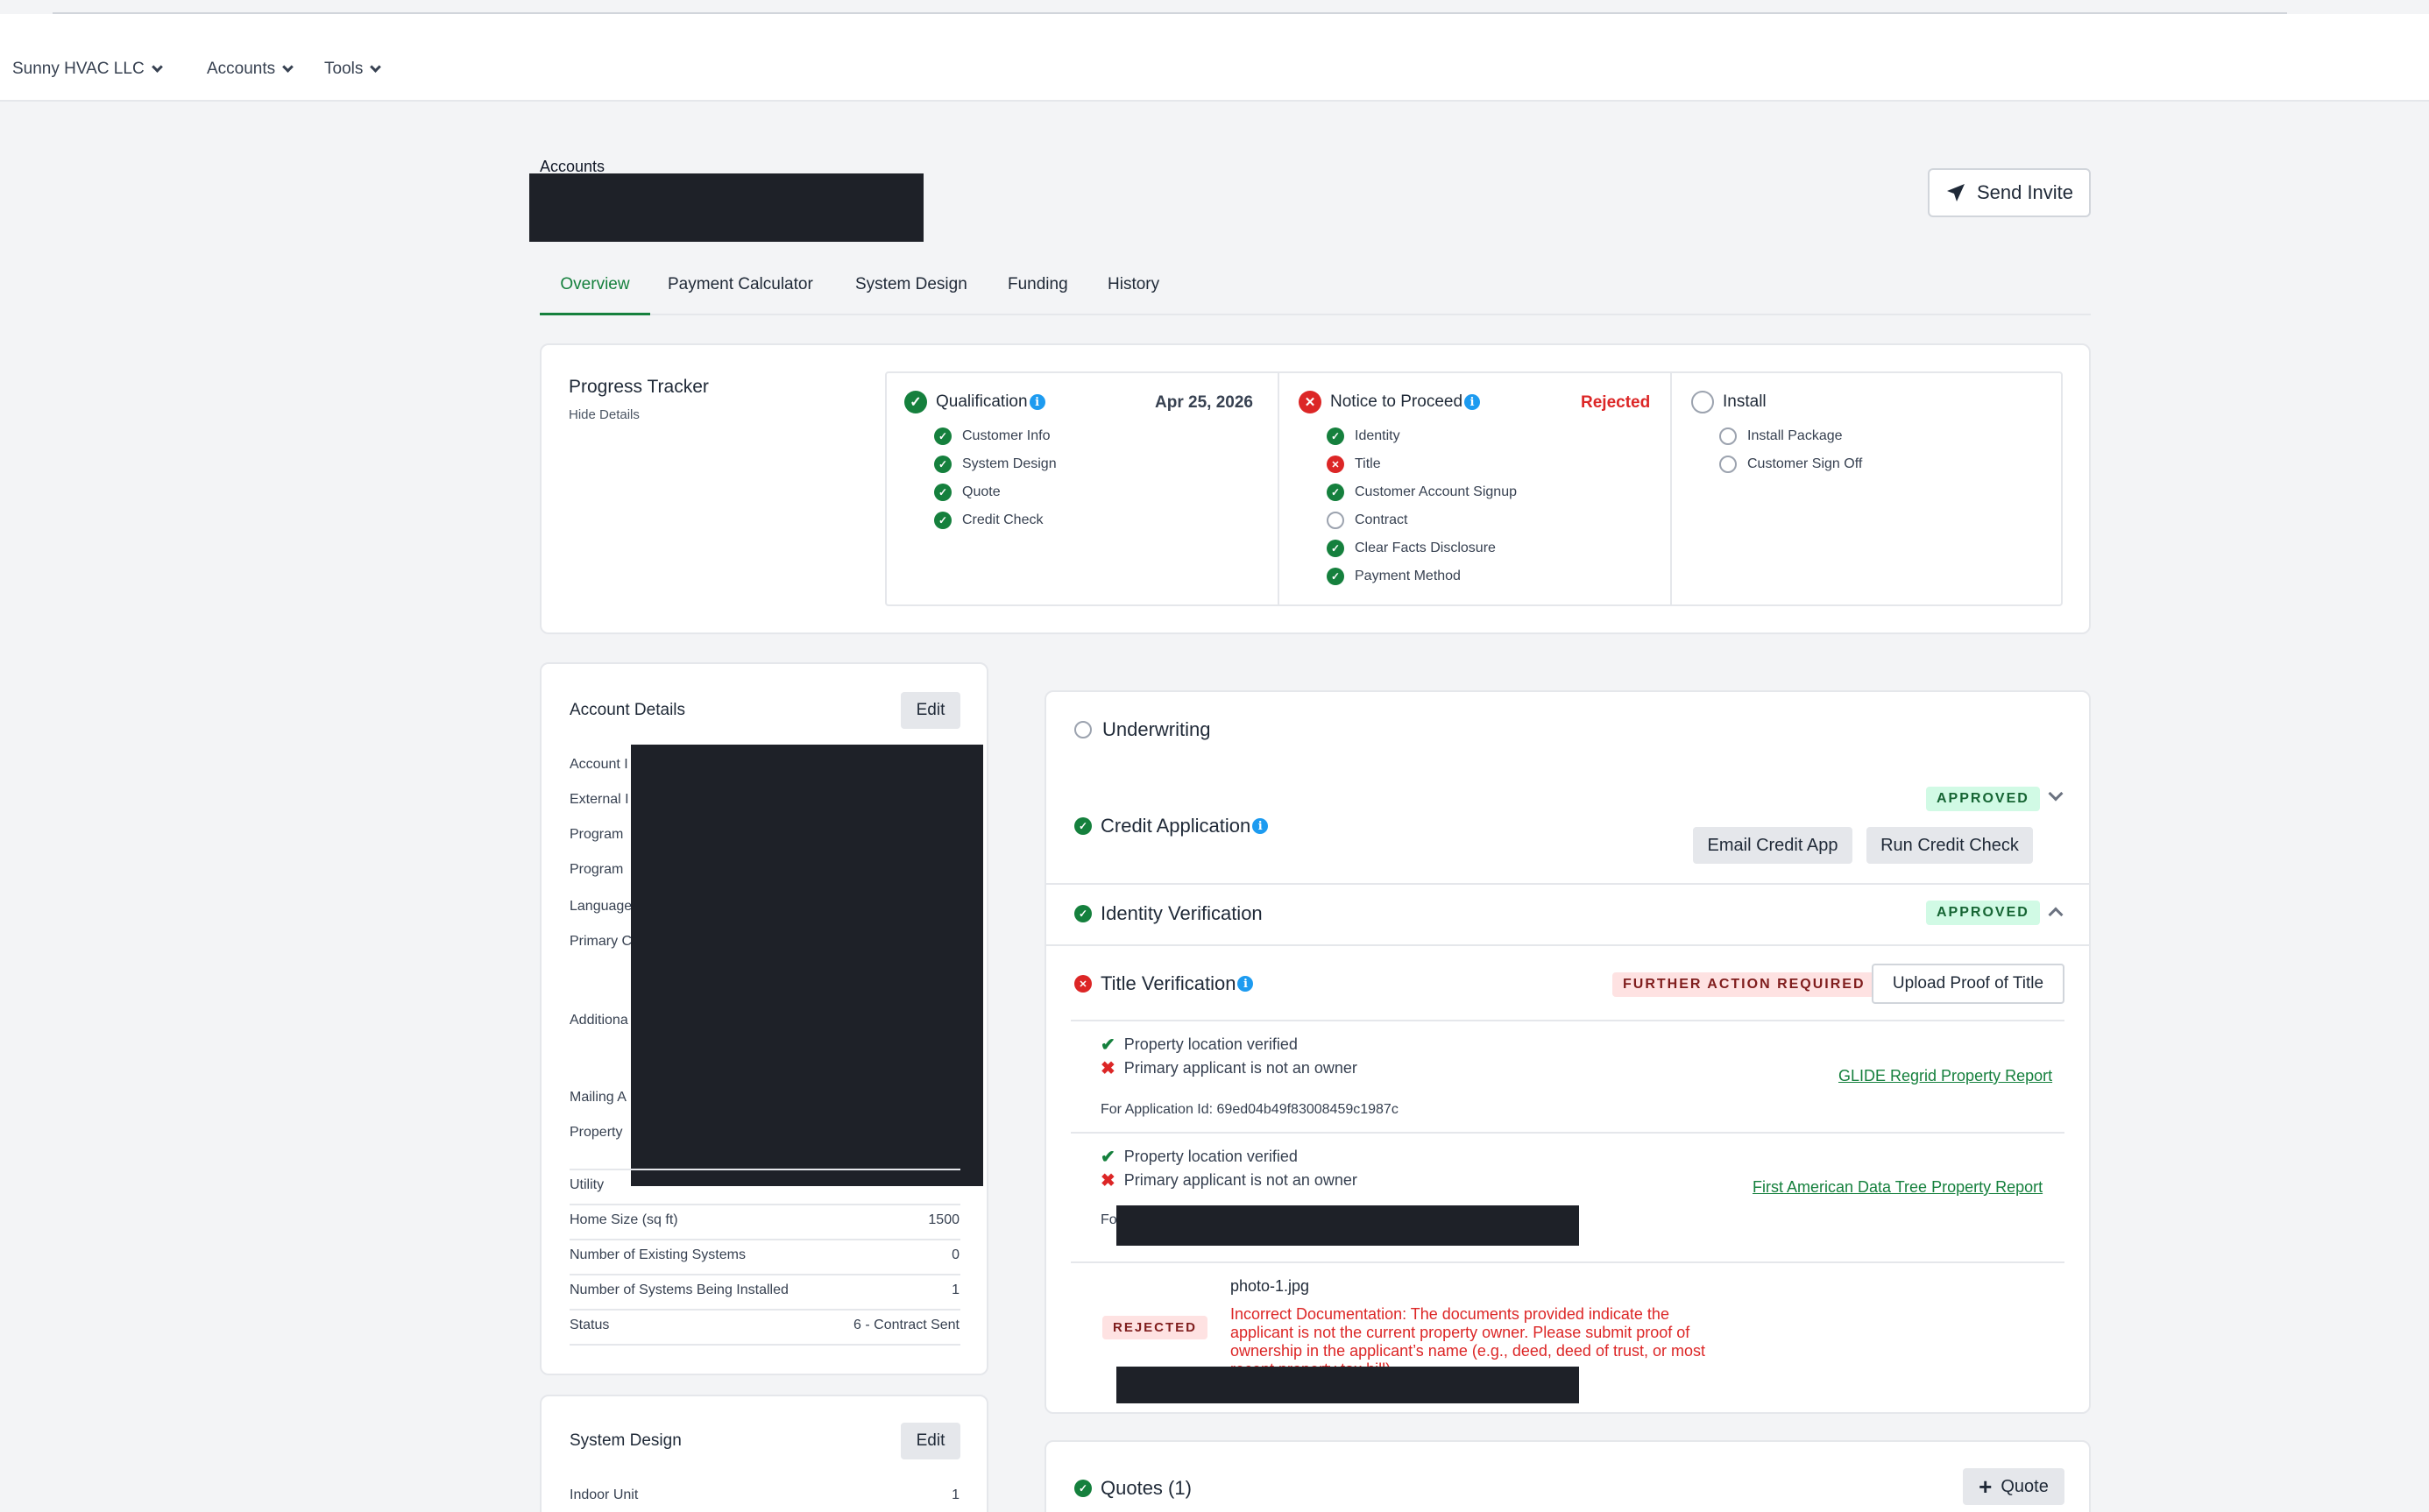  What do you see at coordinates (1336, 520) in the screenshot?
I see `empty-circle-icon` at bounding box center [1336, 520].